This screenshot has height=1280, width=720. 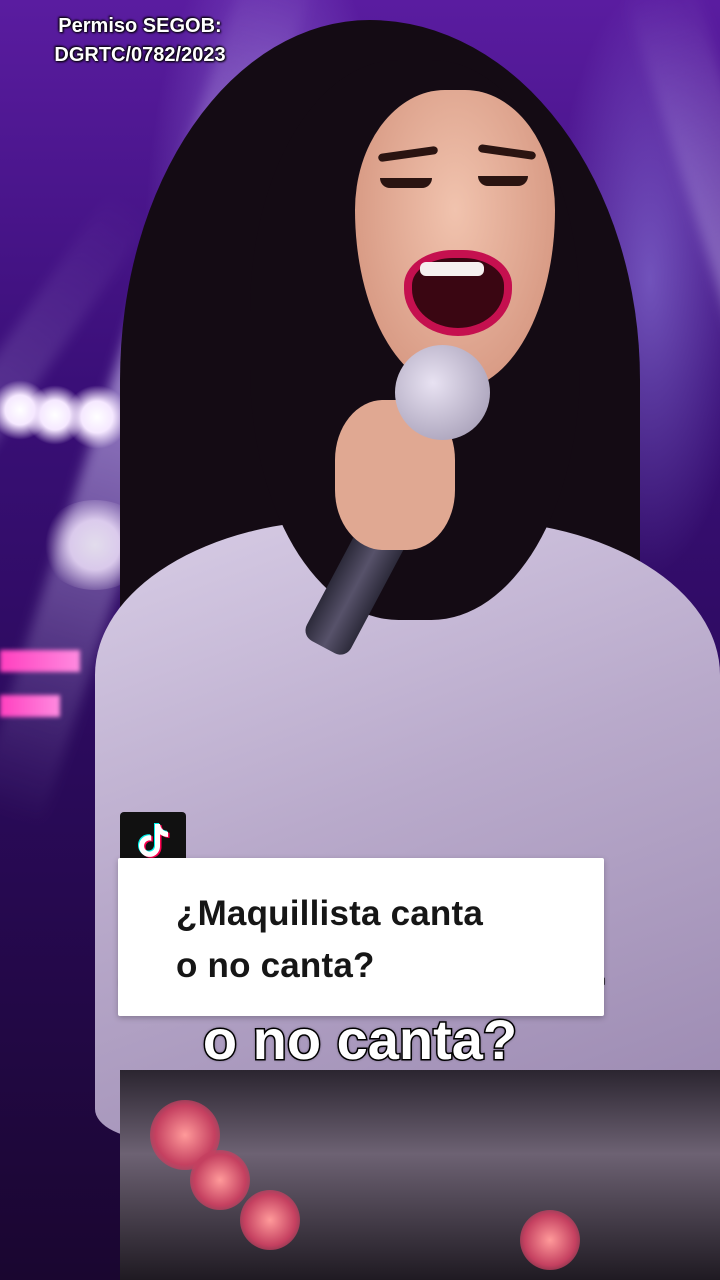 What do you see at coordinates (359, 1040) in the screenshot?
I see `video-caption-line-2: o no canta?` at bounding box center [359, 1040].